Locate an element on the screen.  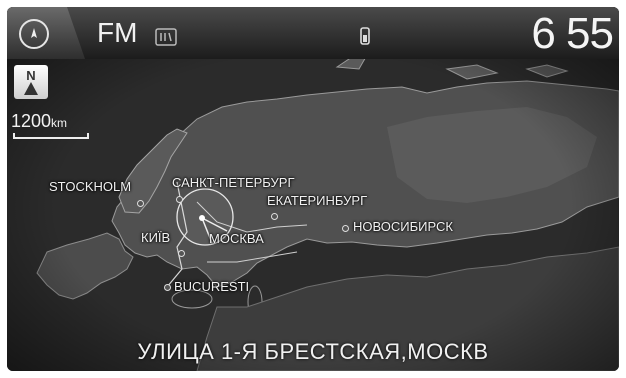
clock: 6 55 is located at coordinates (572, 33).